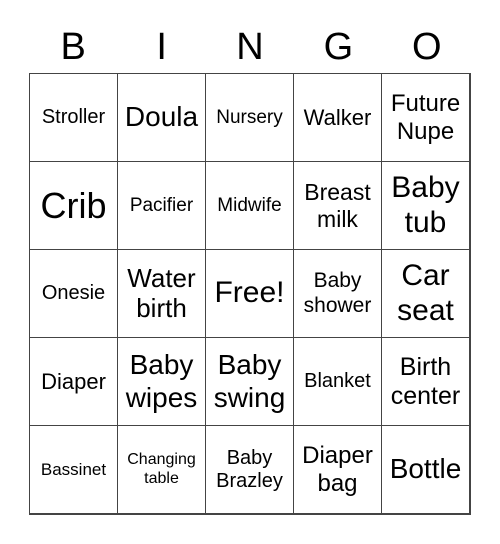 The width and height of the screenshot is (500, 544). What do you see at coordinates (161, 293) in the screenshot?
I see `bingo-cell: Water birth` at bounding box center [161, 293].